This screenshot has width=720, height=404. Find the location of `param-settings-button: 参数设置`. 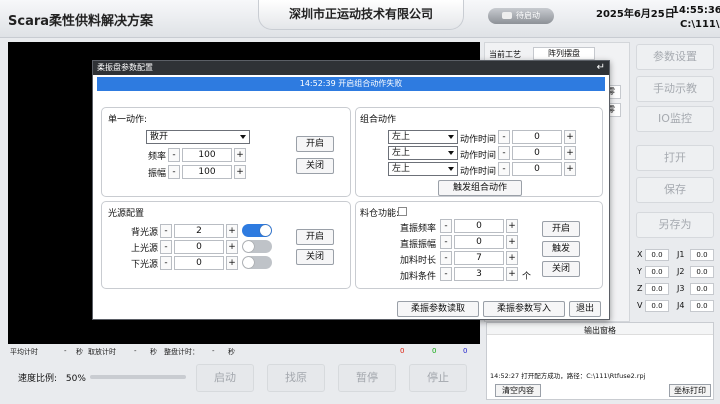

param-settings-button: 参数设置 is located at coordinates (675, 57).